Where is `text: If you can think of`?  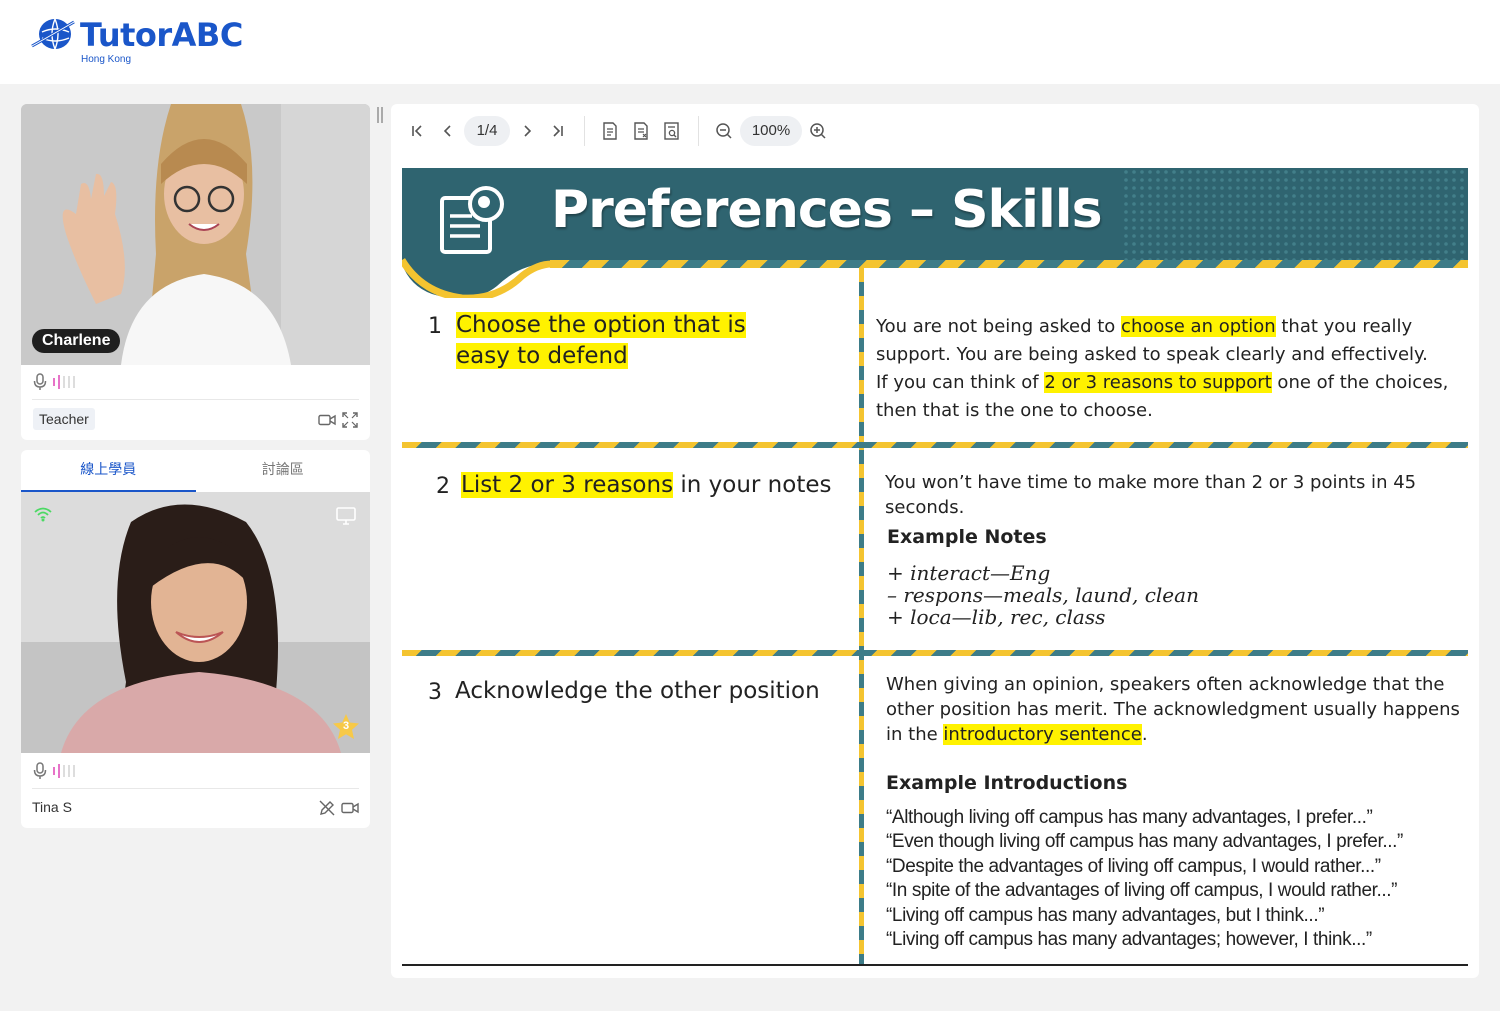 text: If you can think of is located at coordinates (960, 382).